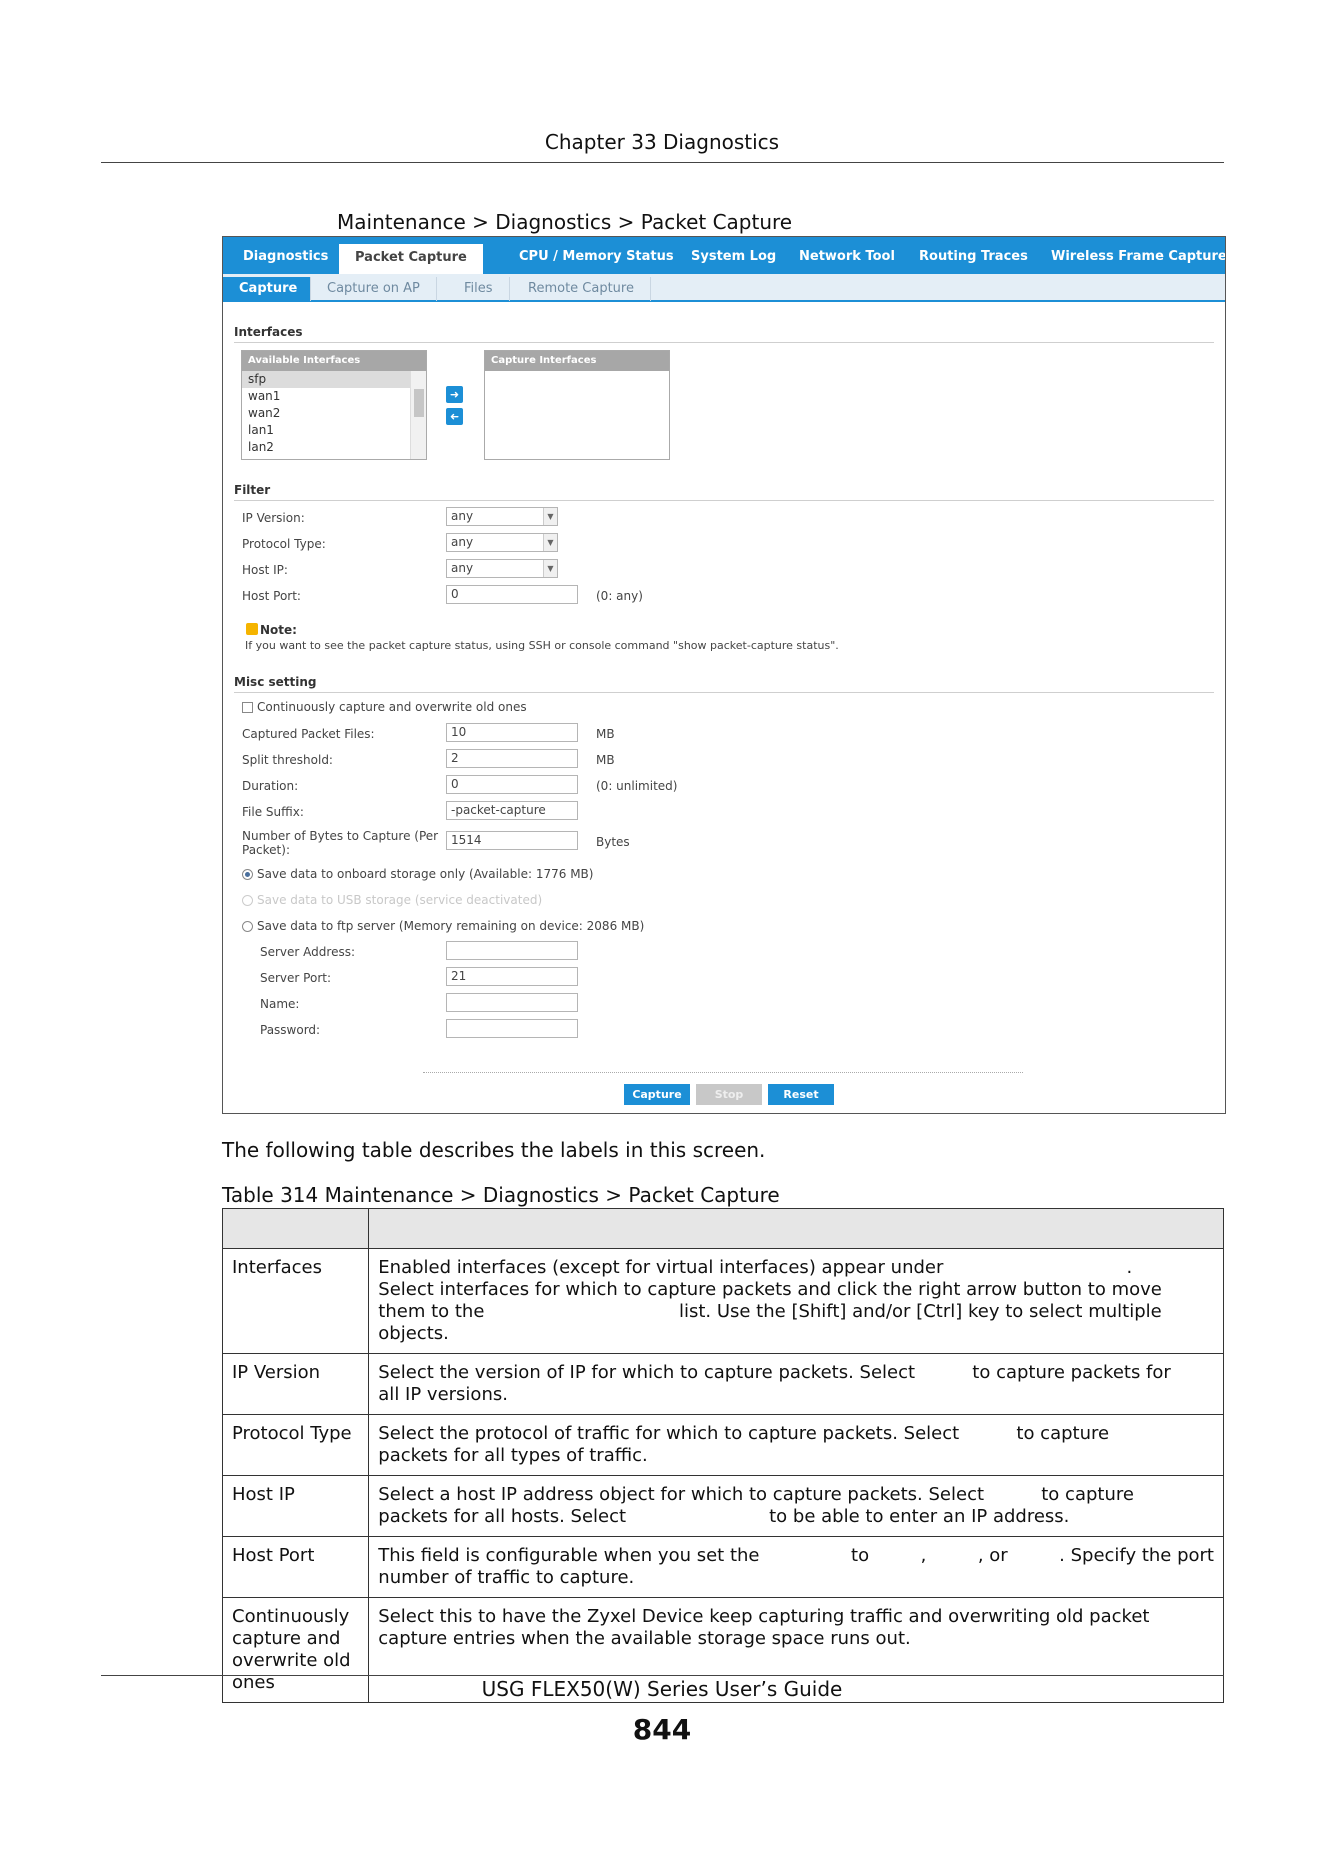  I want to click on scrollbar-thumb, so click(419, 403).